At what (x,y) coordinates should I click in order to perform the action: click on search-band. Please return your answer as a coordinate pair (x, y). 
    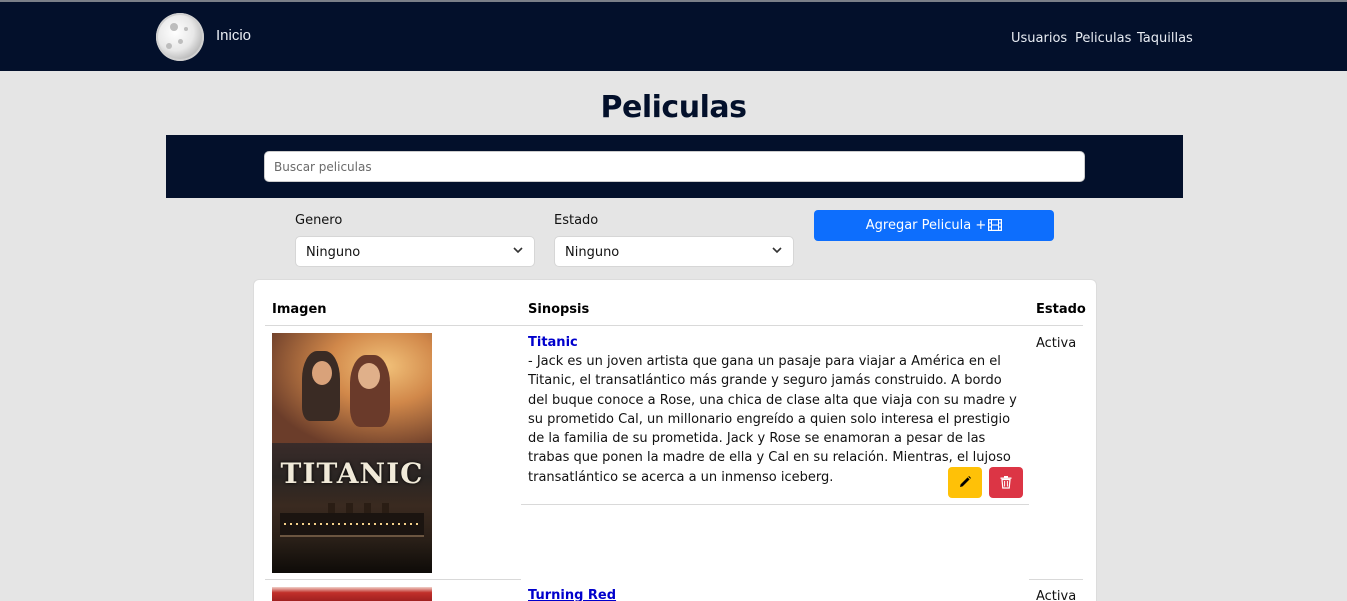
    Looking at the image, I should click on (674, 166).